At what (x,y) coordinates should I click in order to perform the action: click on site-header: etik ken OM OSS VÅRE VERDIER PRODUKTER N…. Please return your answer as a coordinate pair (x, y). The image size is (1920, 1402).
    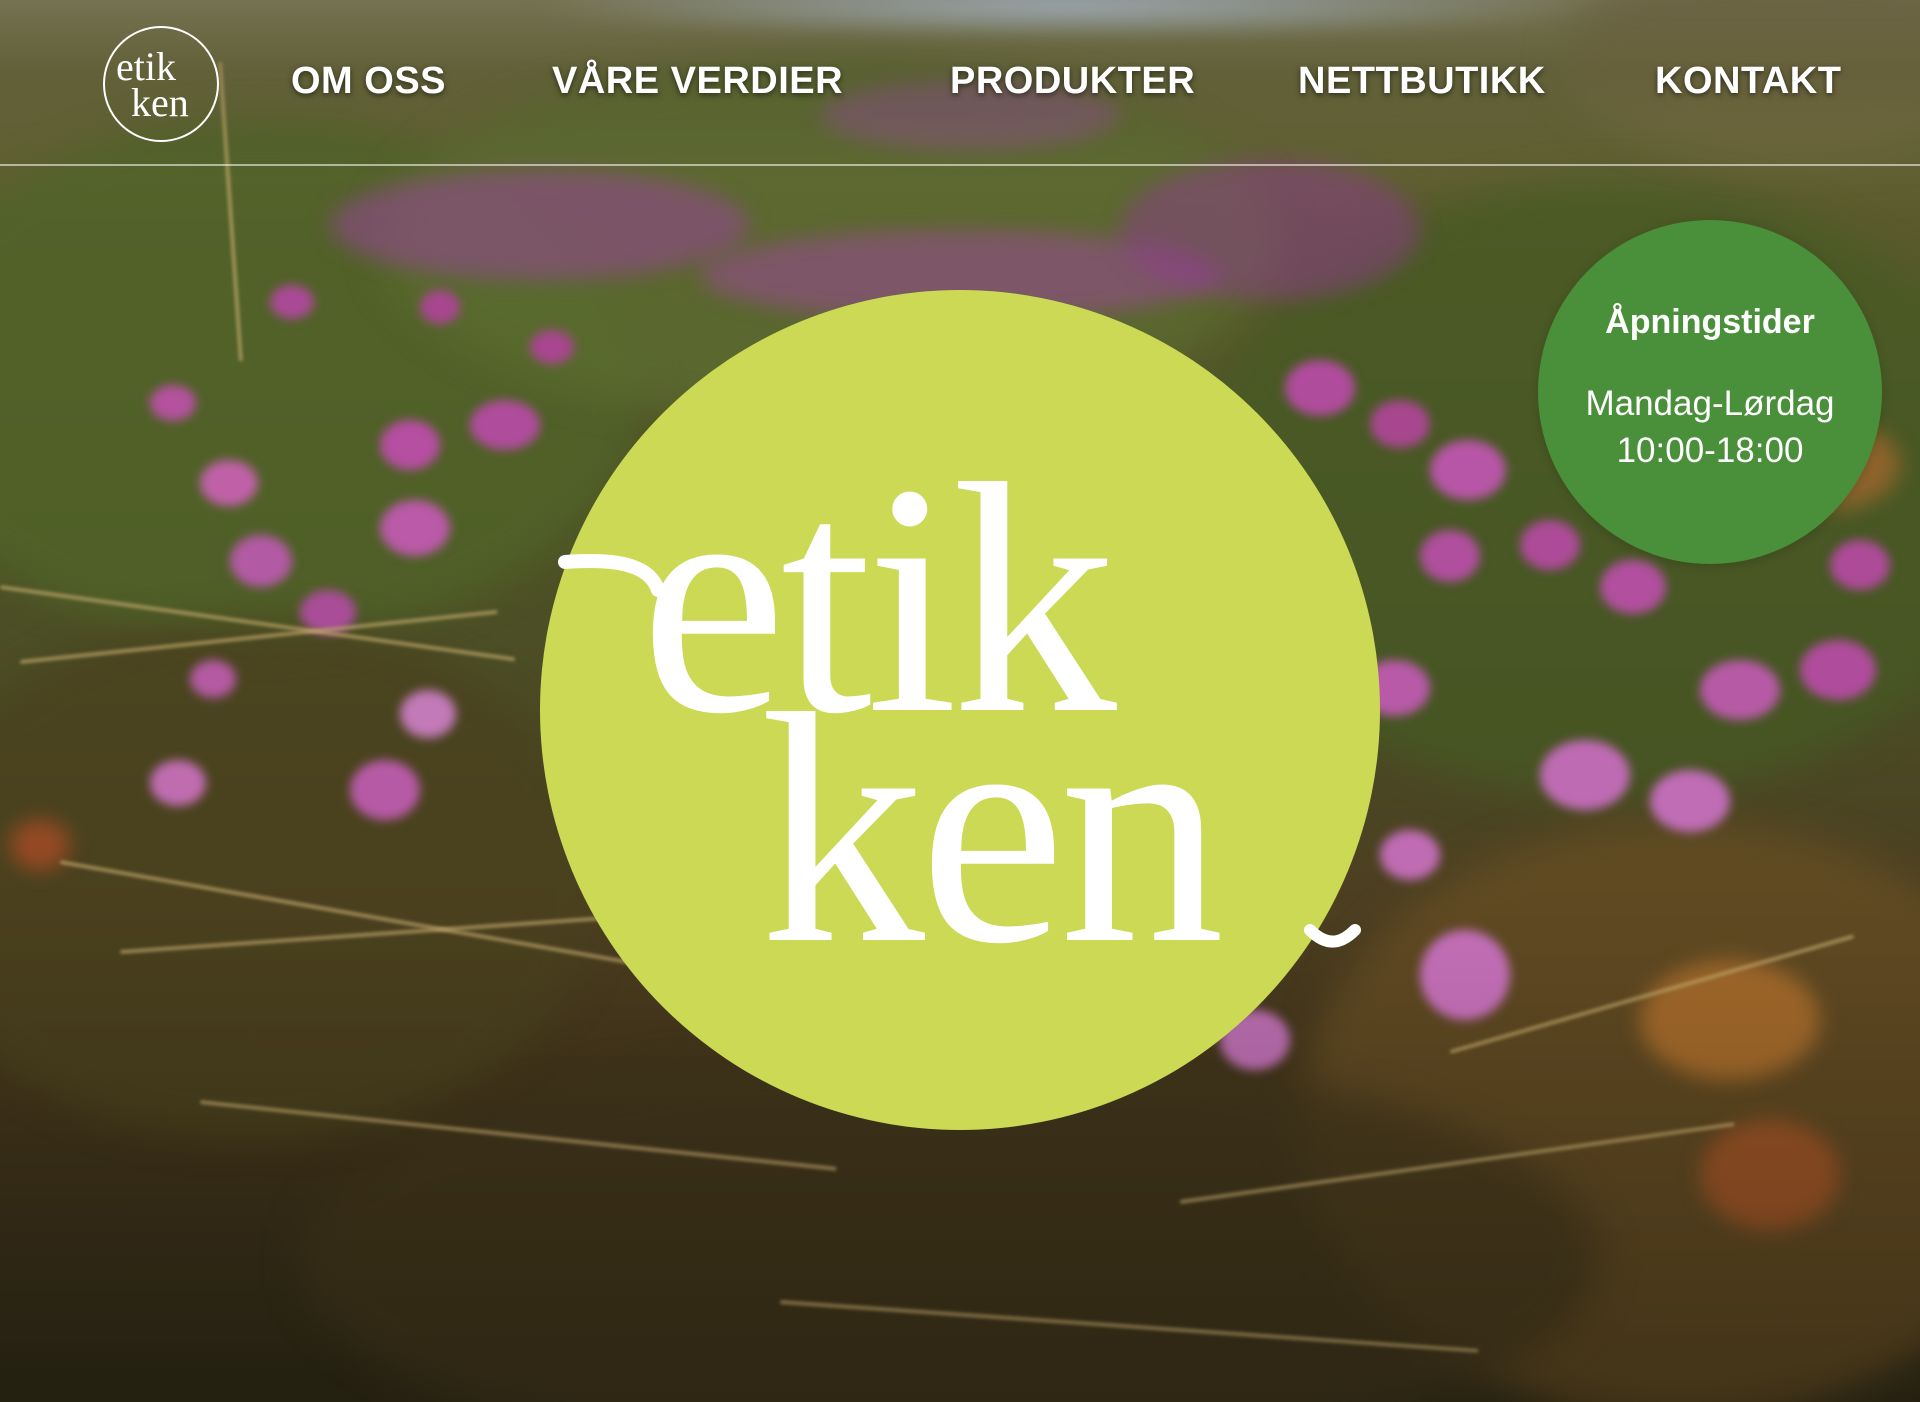
    Looking at the image, I should click on (960, 83).